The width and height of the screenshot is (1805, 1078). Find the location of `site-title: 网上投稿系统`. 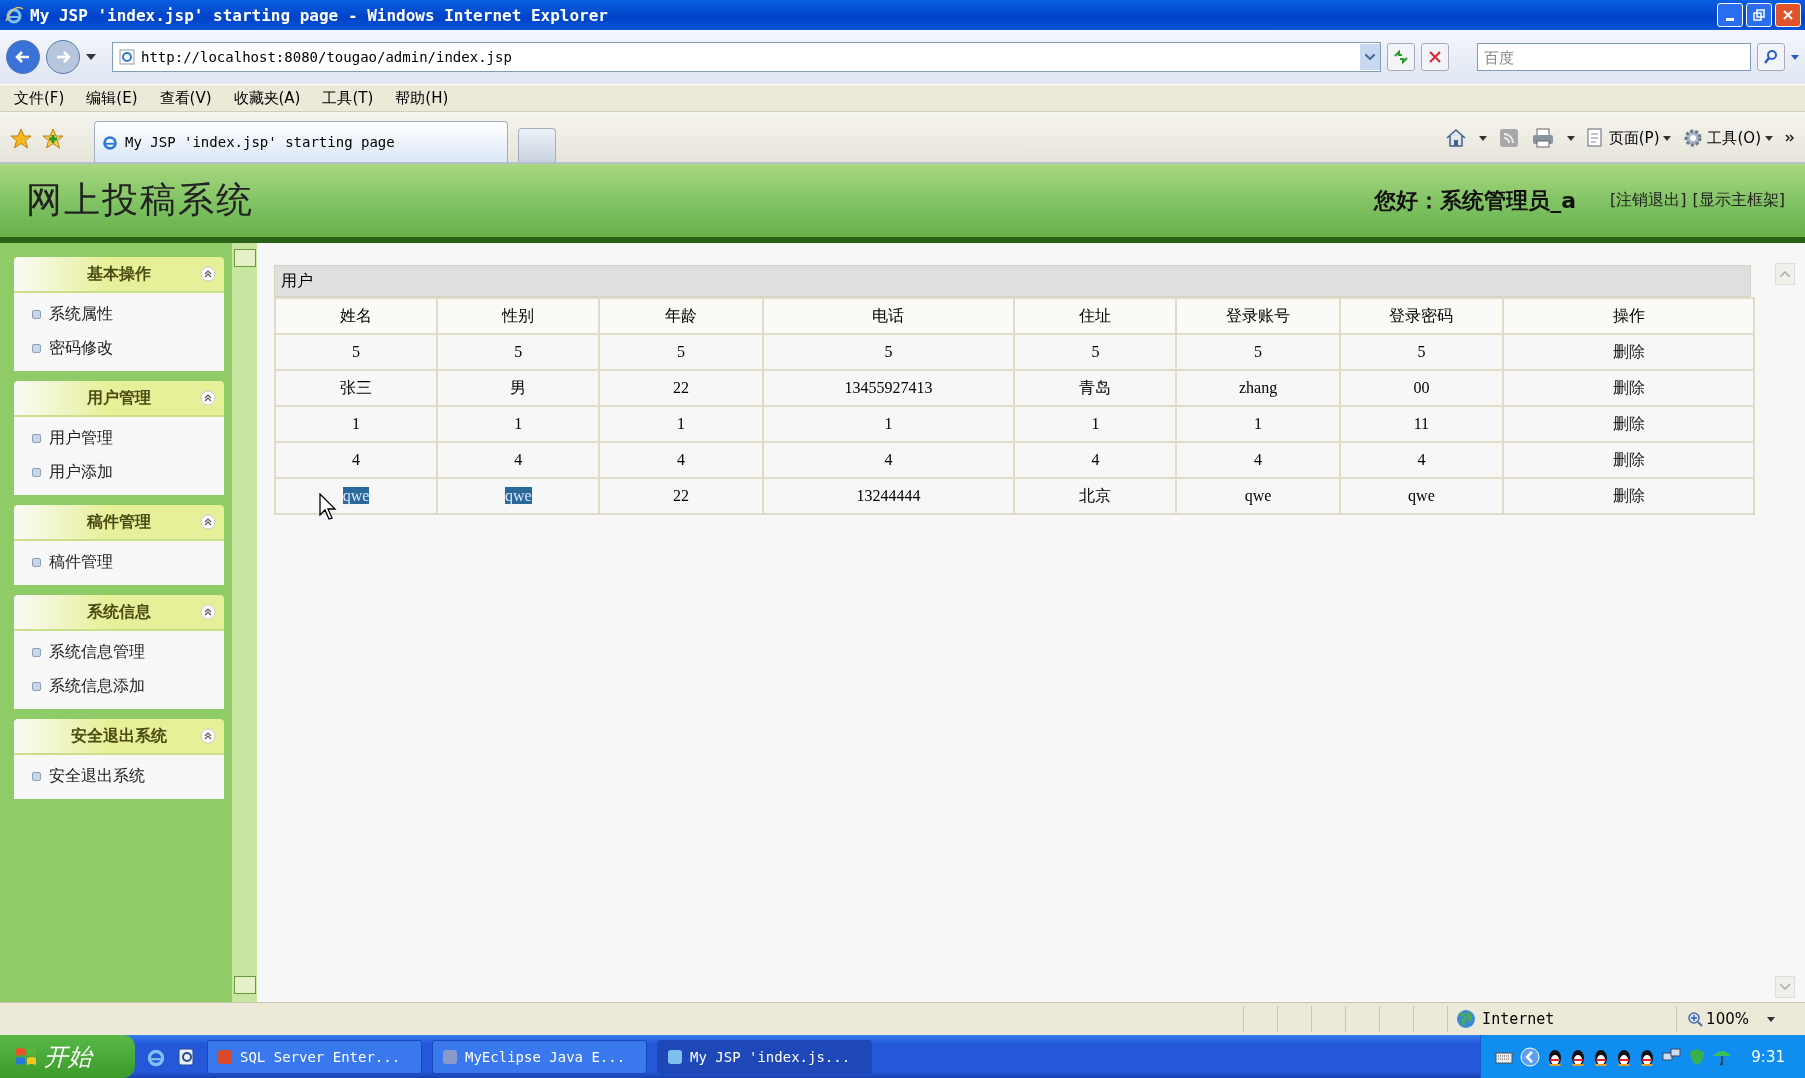

site-title: 网上投稿系统 is located at coordinates (140, 200).